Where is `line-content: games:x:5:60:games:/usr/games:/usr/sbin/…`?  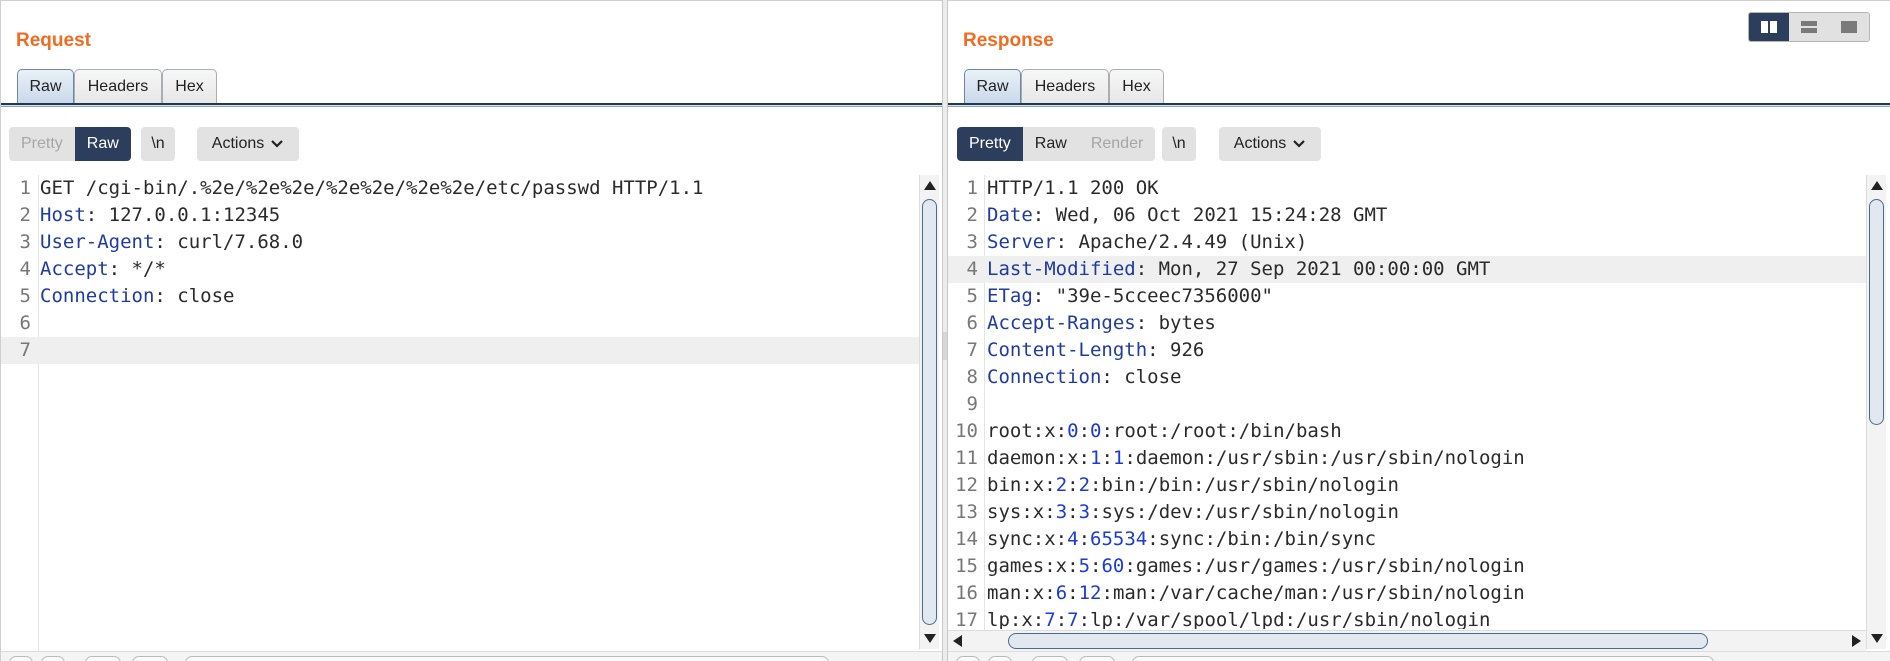 line-content: games:x:5:60:games:/usr/games:/usr/sbin/… is located at coordinates (1256, 566).